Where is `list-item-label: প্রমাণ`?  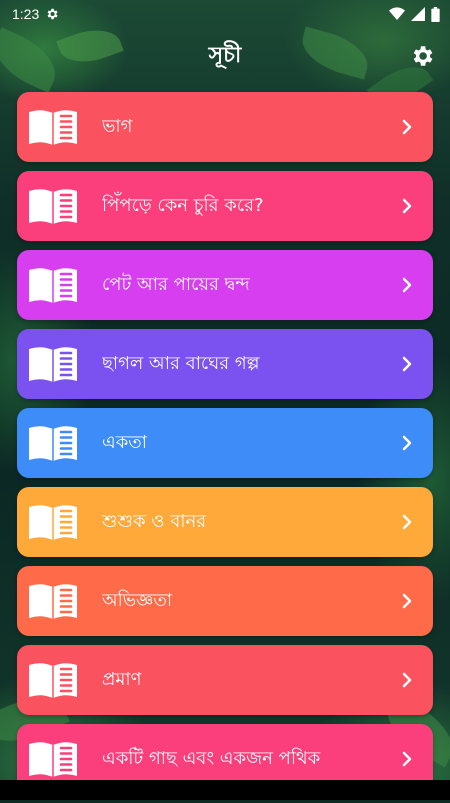 list-item-label: প্রমাণ is located at coordinates (122, 679).